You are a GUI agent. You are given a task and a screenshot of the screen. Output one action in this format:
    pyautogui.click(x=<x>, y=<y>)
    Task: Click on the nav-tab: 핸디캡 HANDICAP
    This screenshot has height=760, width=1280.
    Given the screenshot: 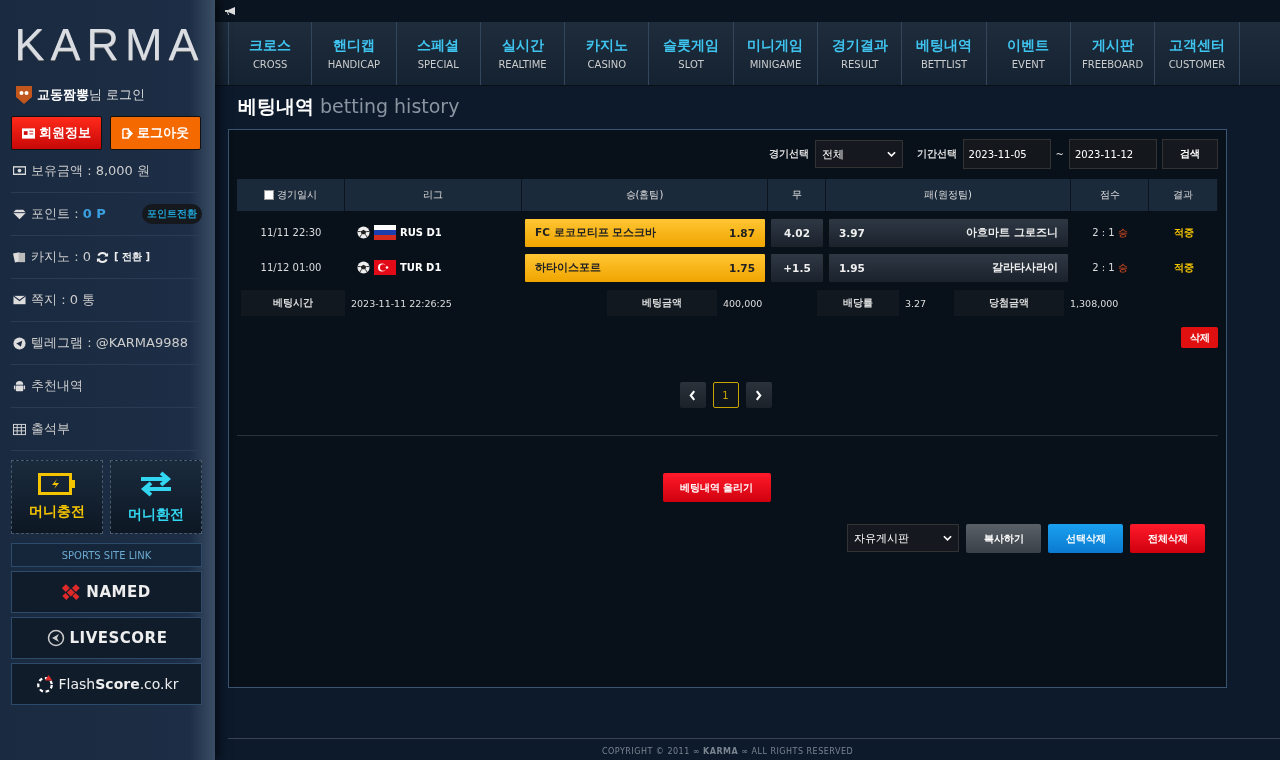 What is the action you would take?
    pyautogui.click(x=354, y=53)
    